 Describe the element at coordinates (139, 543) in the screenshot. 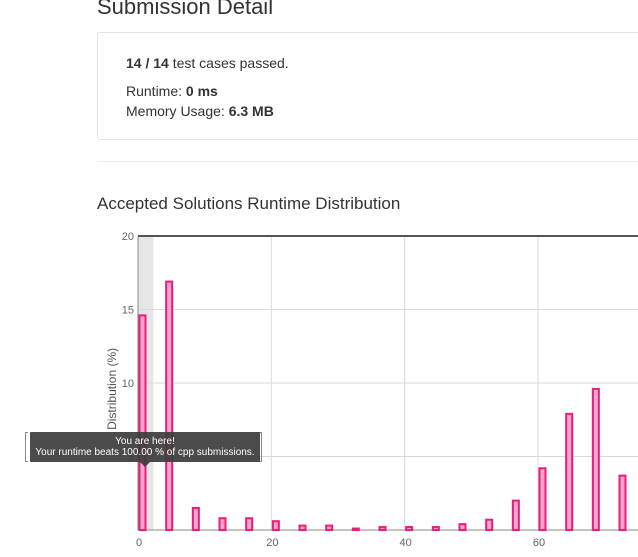

I see `x-tick-label: 0` at that location.